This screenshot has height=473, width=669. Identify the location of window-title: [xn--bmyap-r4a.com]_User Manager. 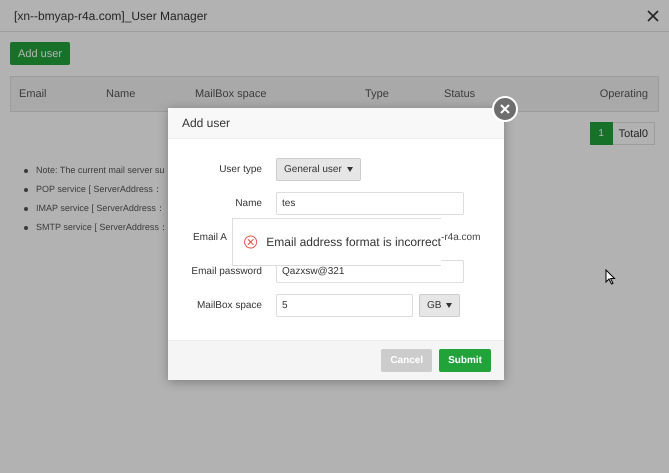
(111, 15).